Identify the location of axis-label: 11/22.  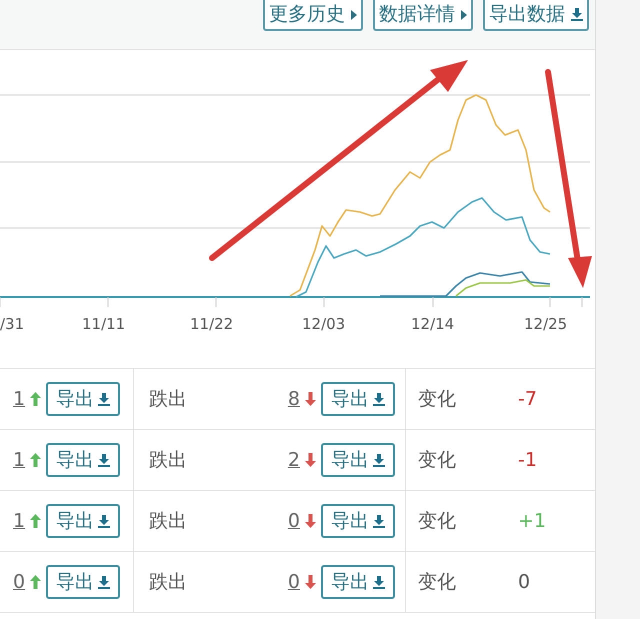
(212, 324).